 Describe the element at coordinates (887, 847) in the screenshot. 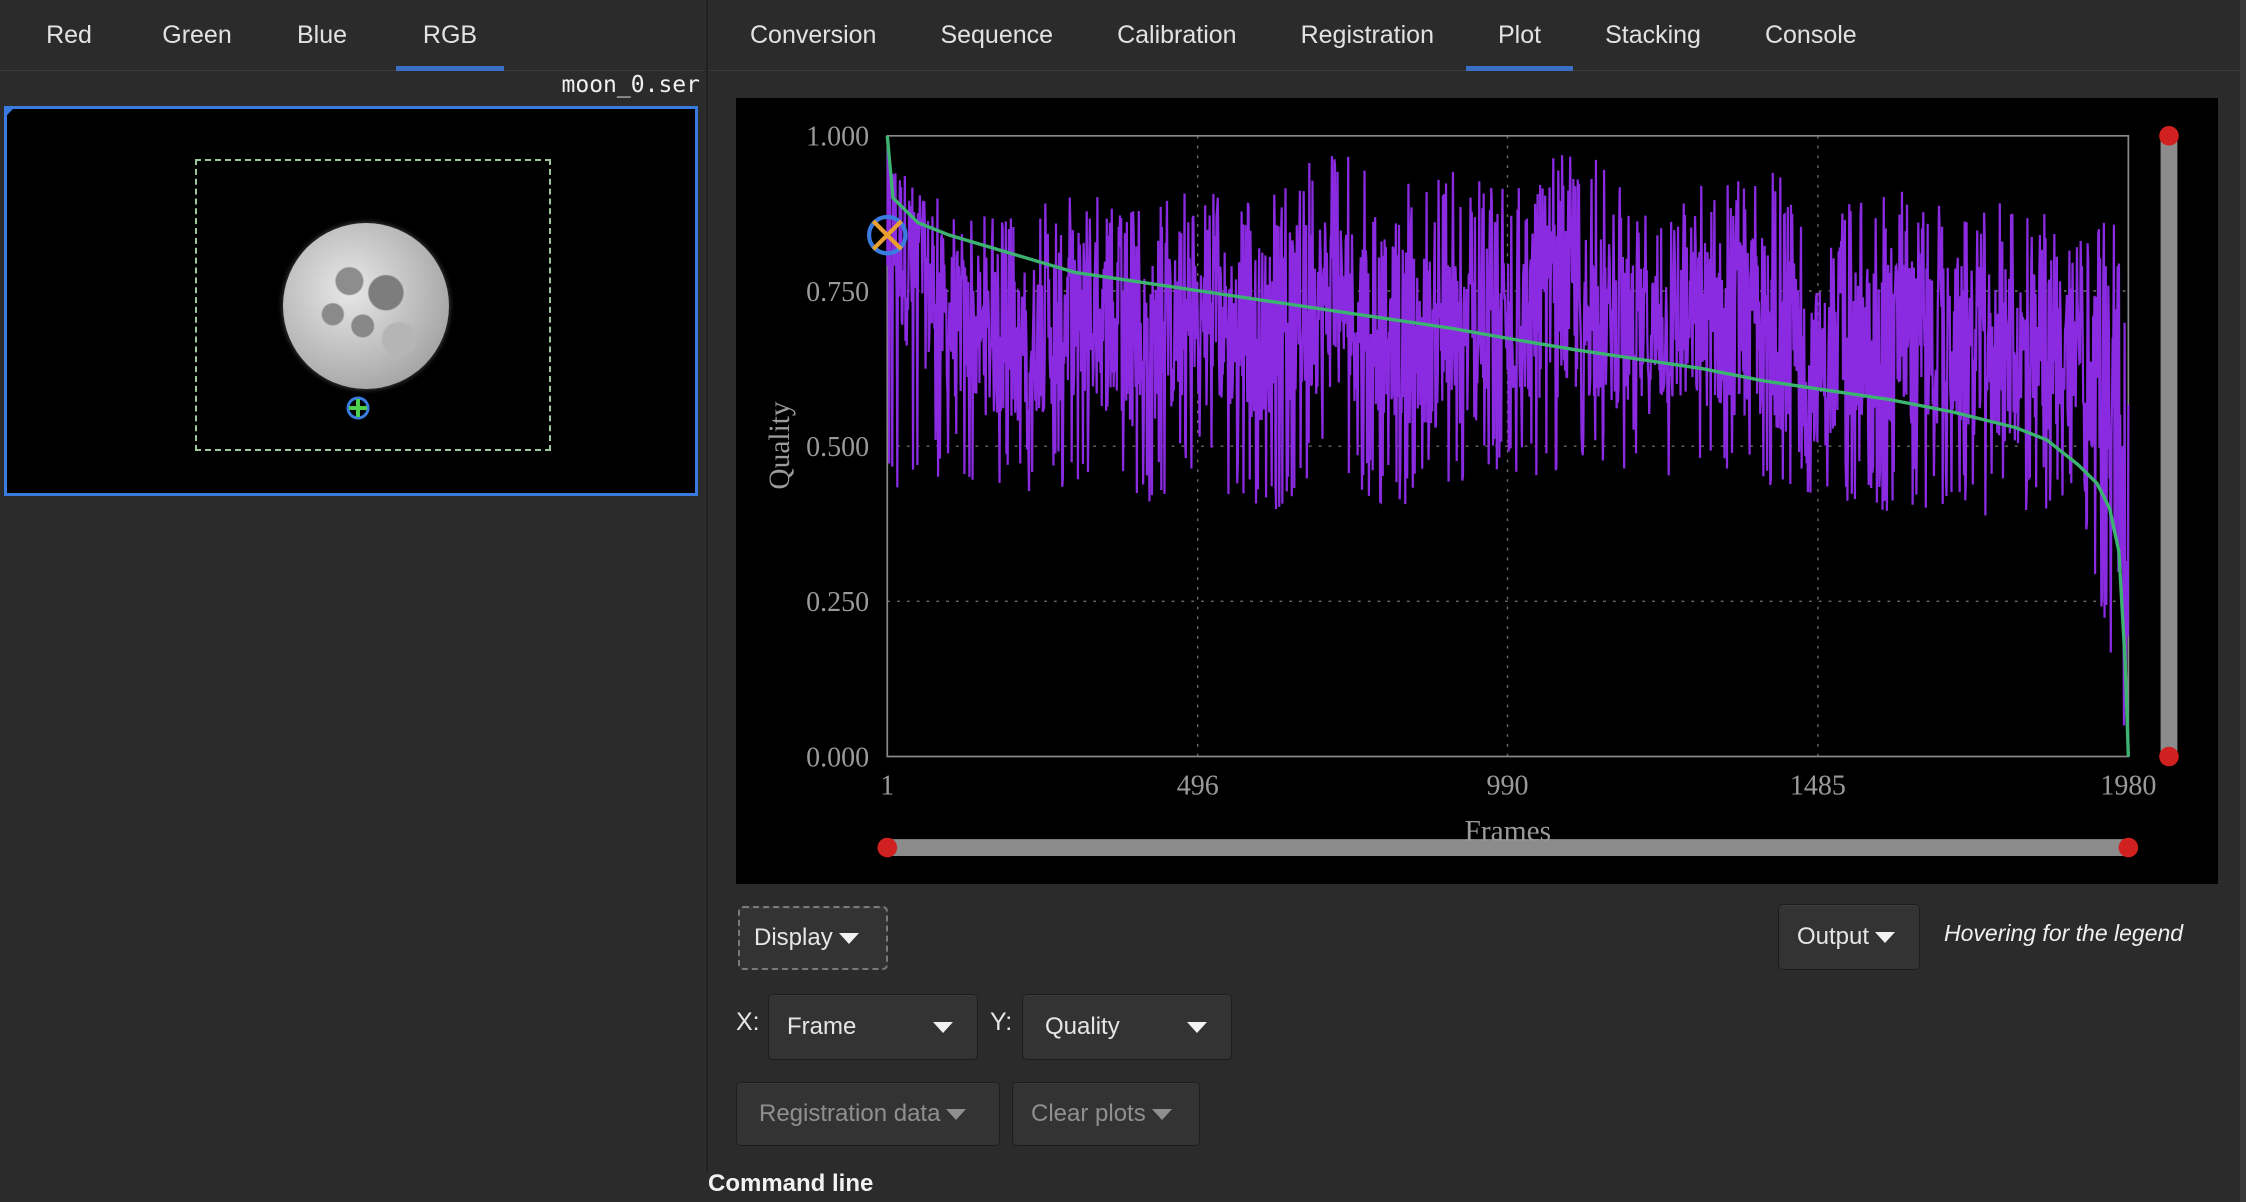

I see `x-range-min-handle` at that location.